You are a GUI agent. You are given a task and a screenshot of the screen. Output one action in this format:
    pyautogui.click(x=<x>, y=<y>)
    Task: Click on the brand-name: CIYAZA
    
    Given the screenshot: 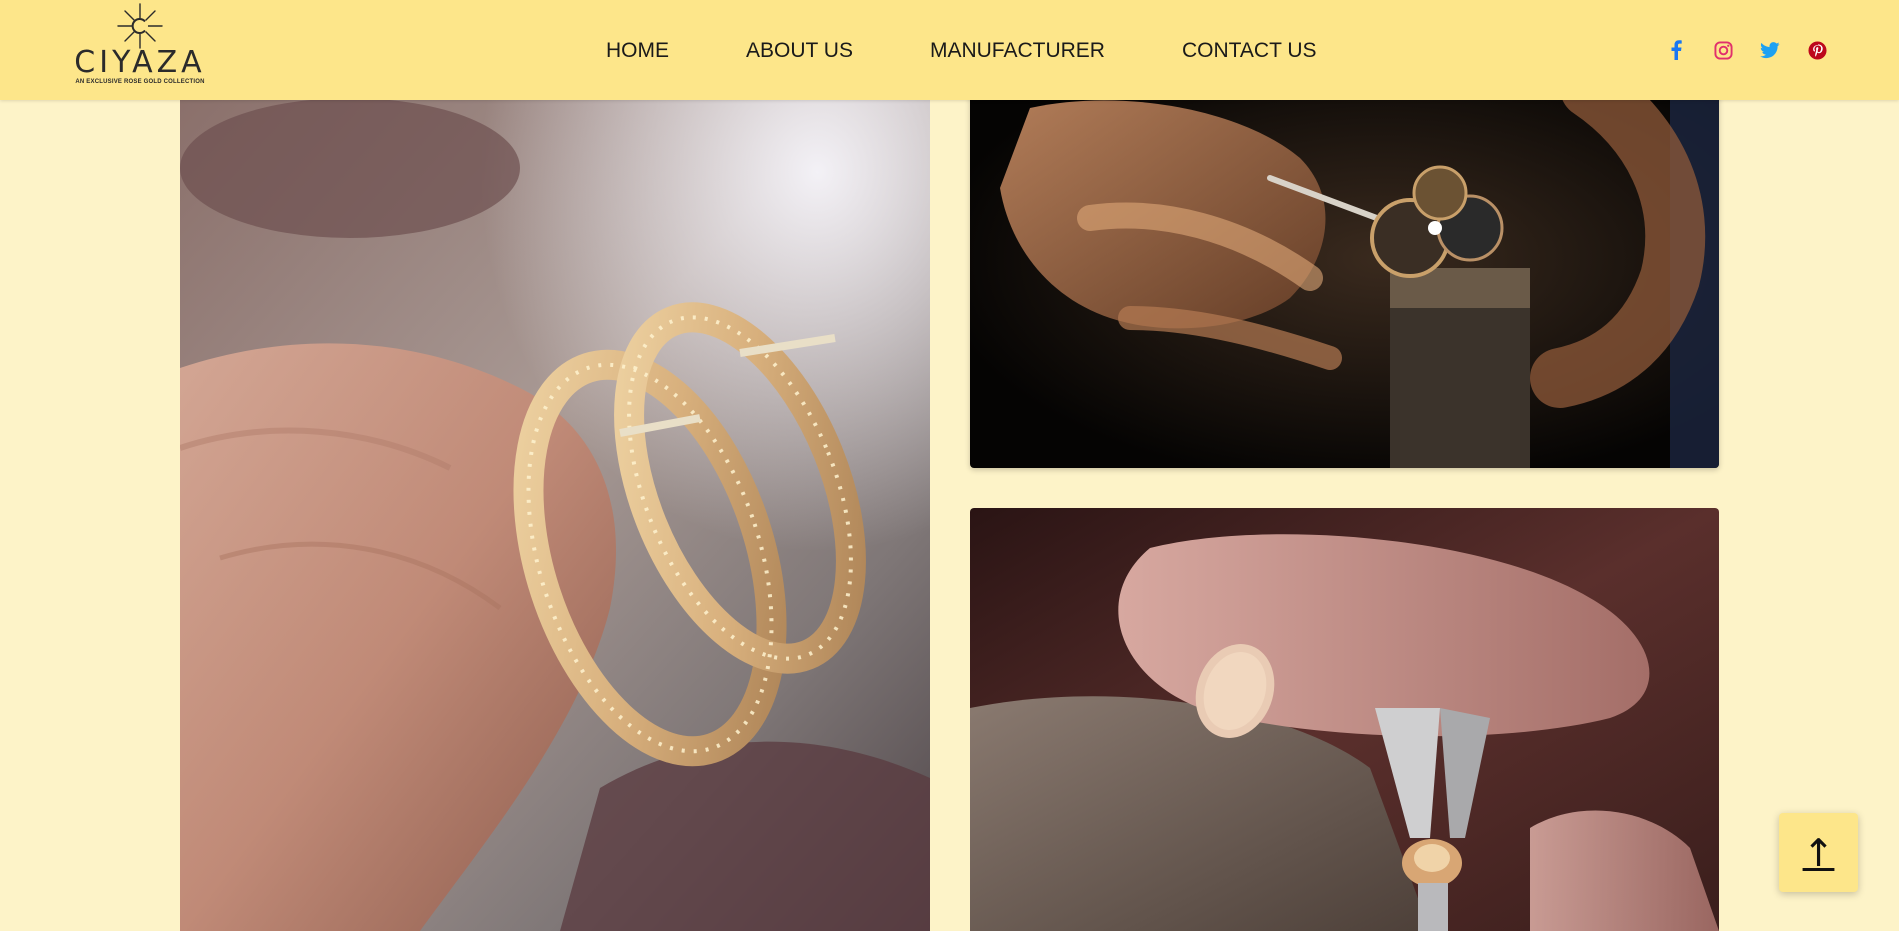 What is the action you would take?
    pyautogui.click(x=140, y=62)
    